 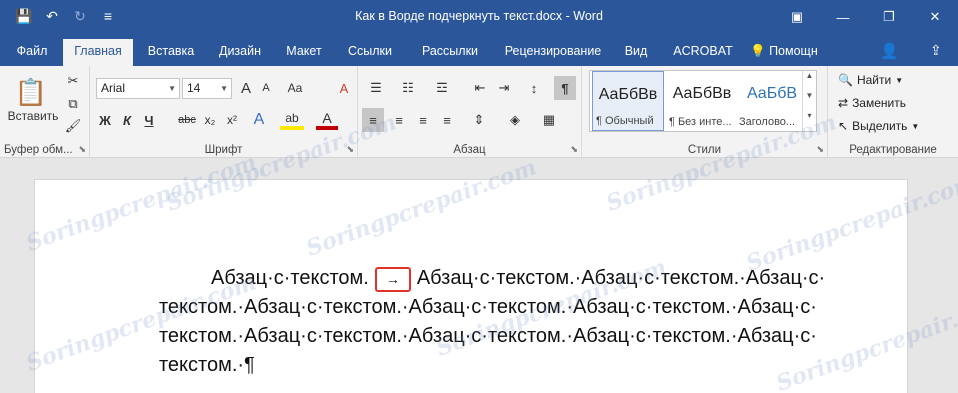 I want to click on cut-icon: ✂, so click(x=73, y=81).